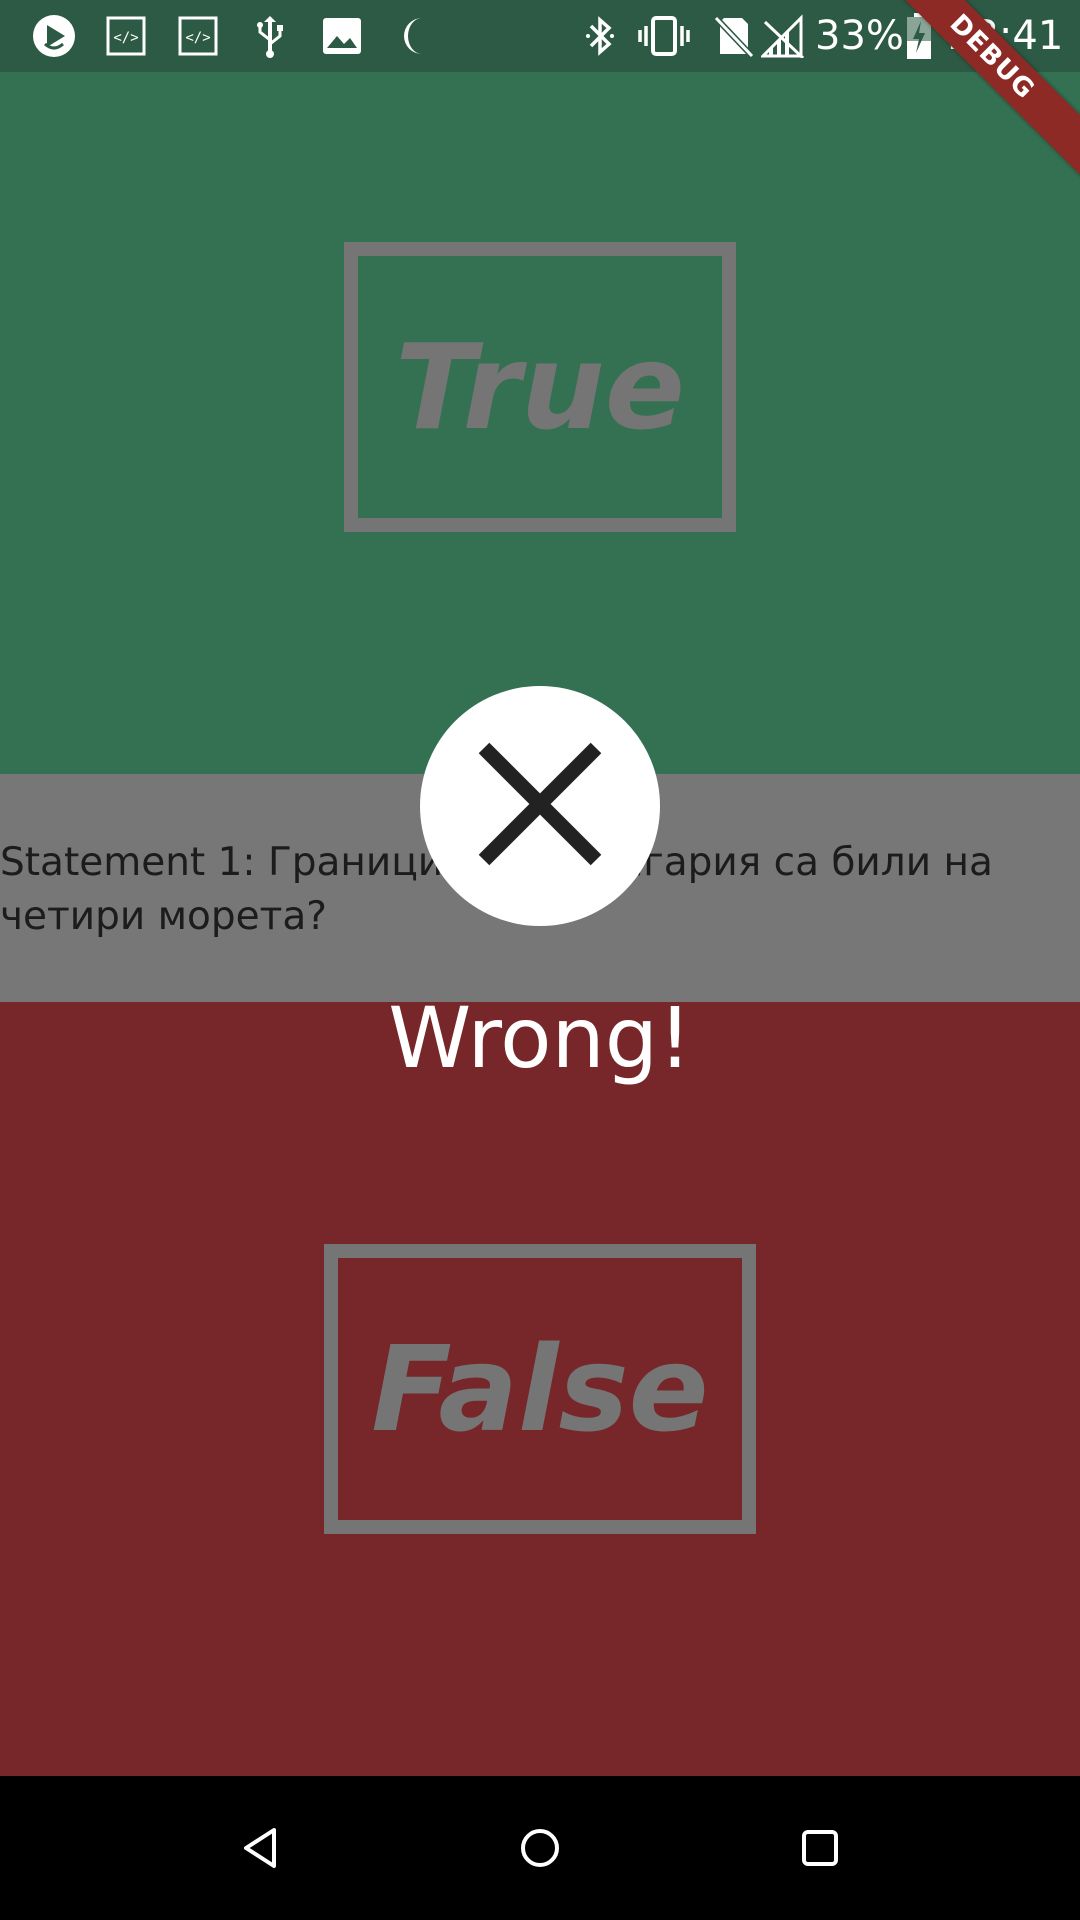  I want to click on moon-icon, so click(414, 36).